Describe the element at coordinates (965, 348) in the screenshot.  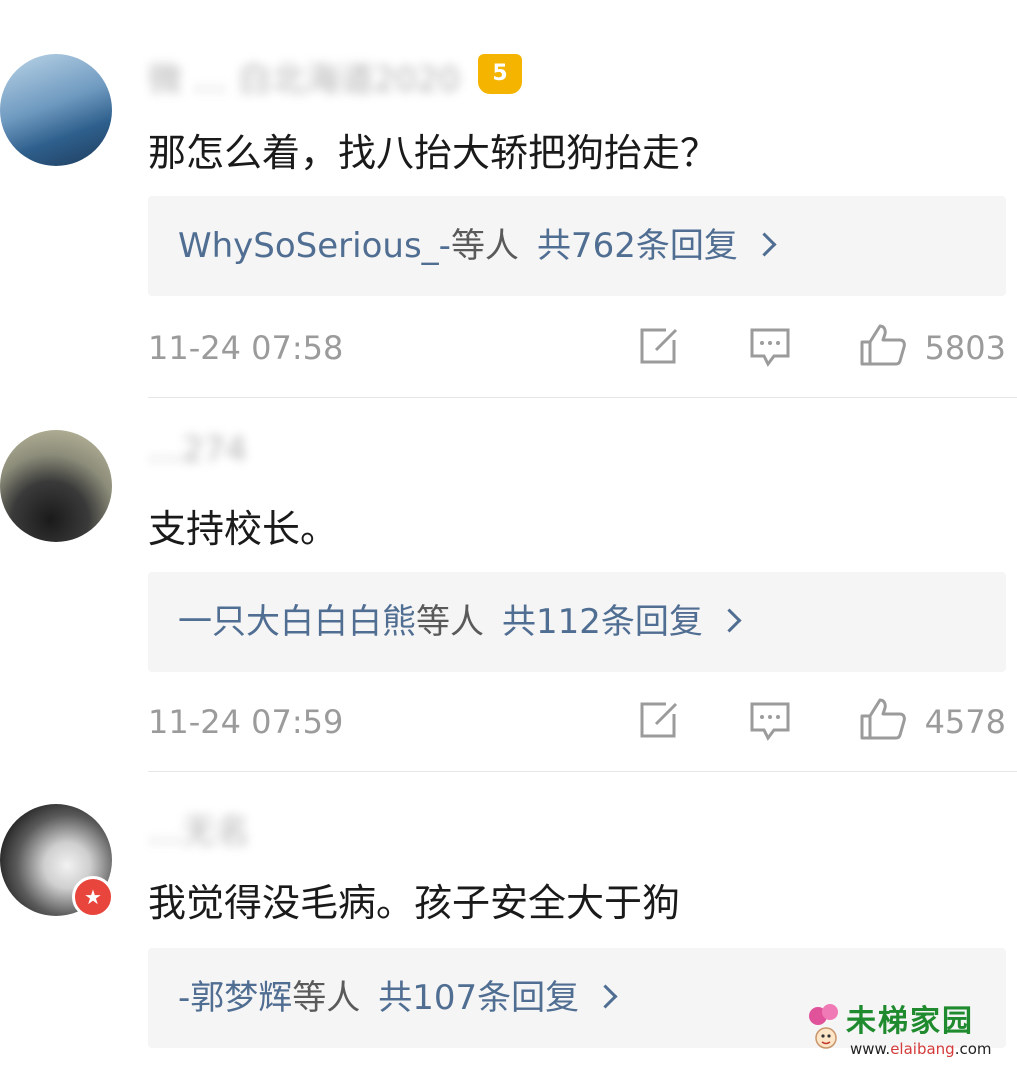
I see `like-count: 5803` at that location.